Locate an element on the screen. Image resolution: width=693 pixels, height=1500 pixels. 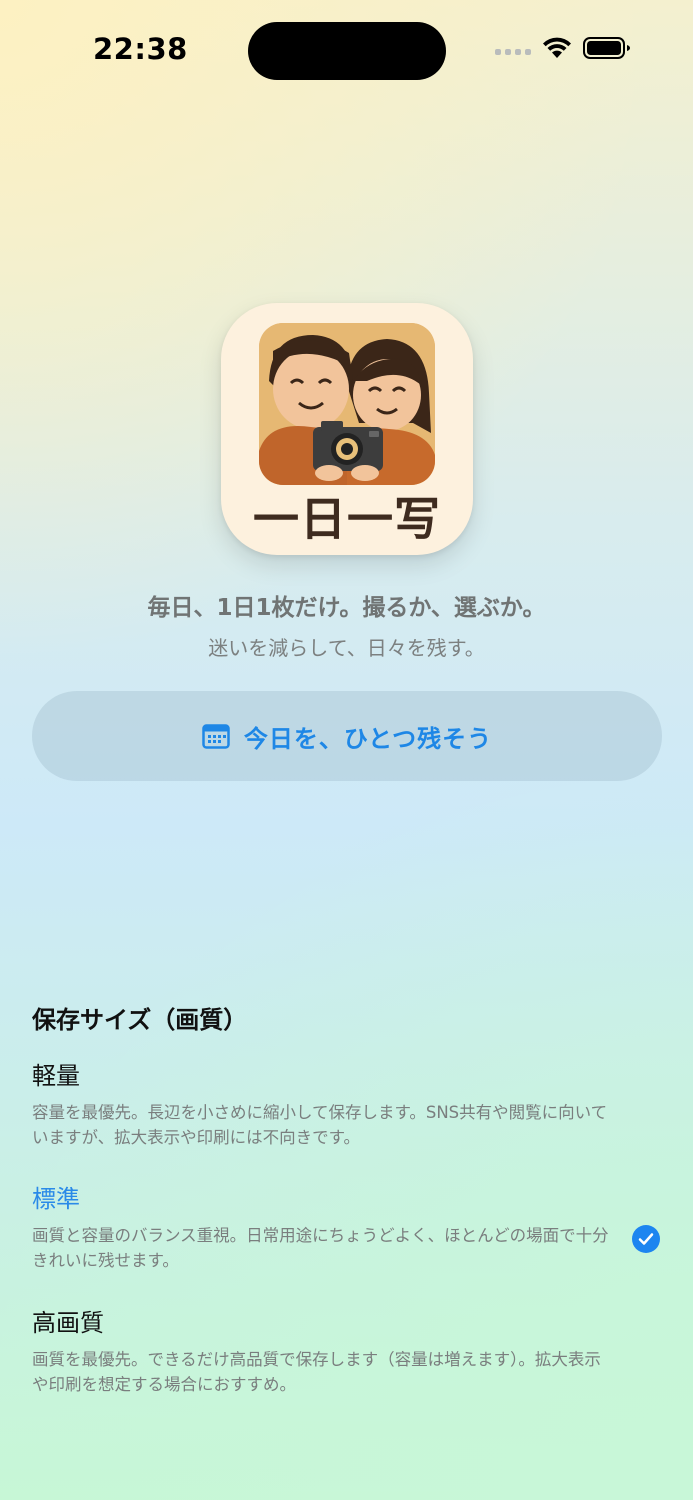
couple-with-camera-illustration is located at coordinates (347, 404).